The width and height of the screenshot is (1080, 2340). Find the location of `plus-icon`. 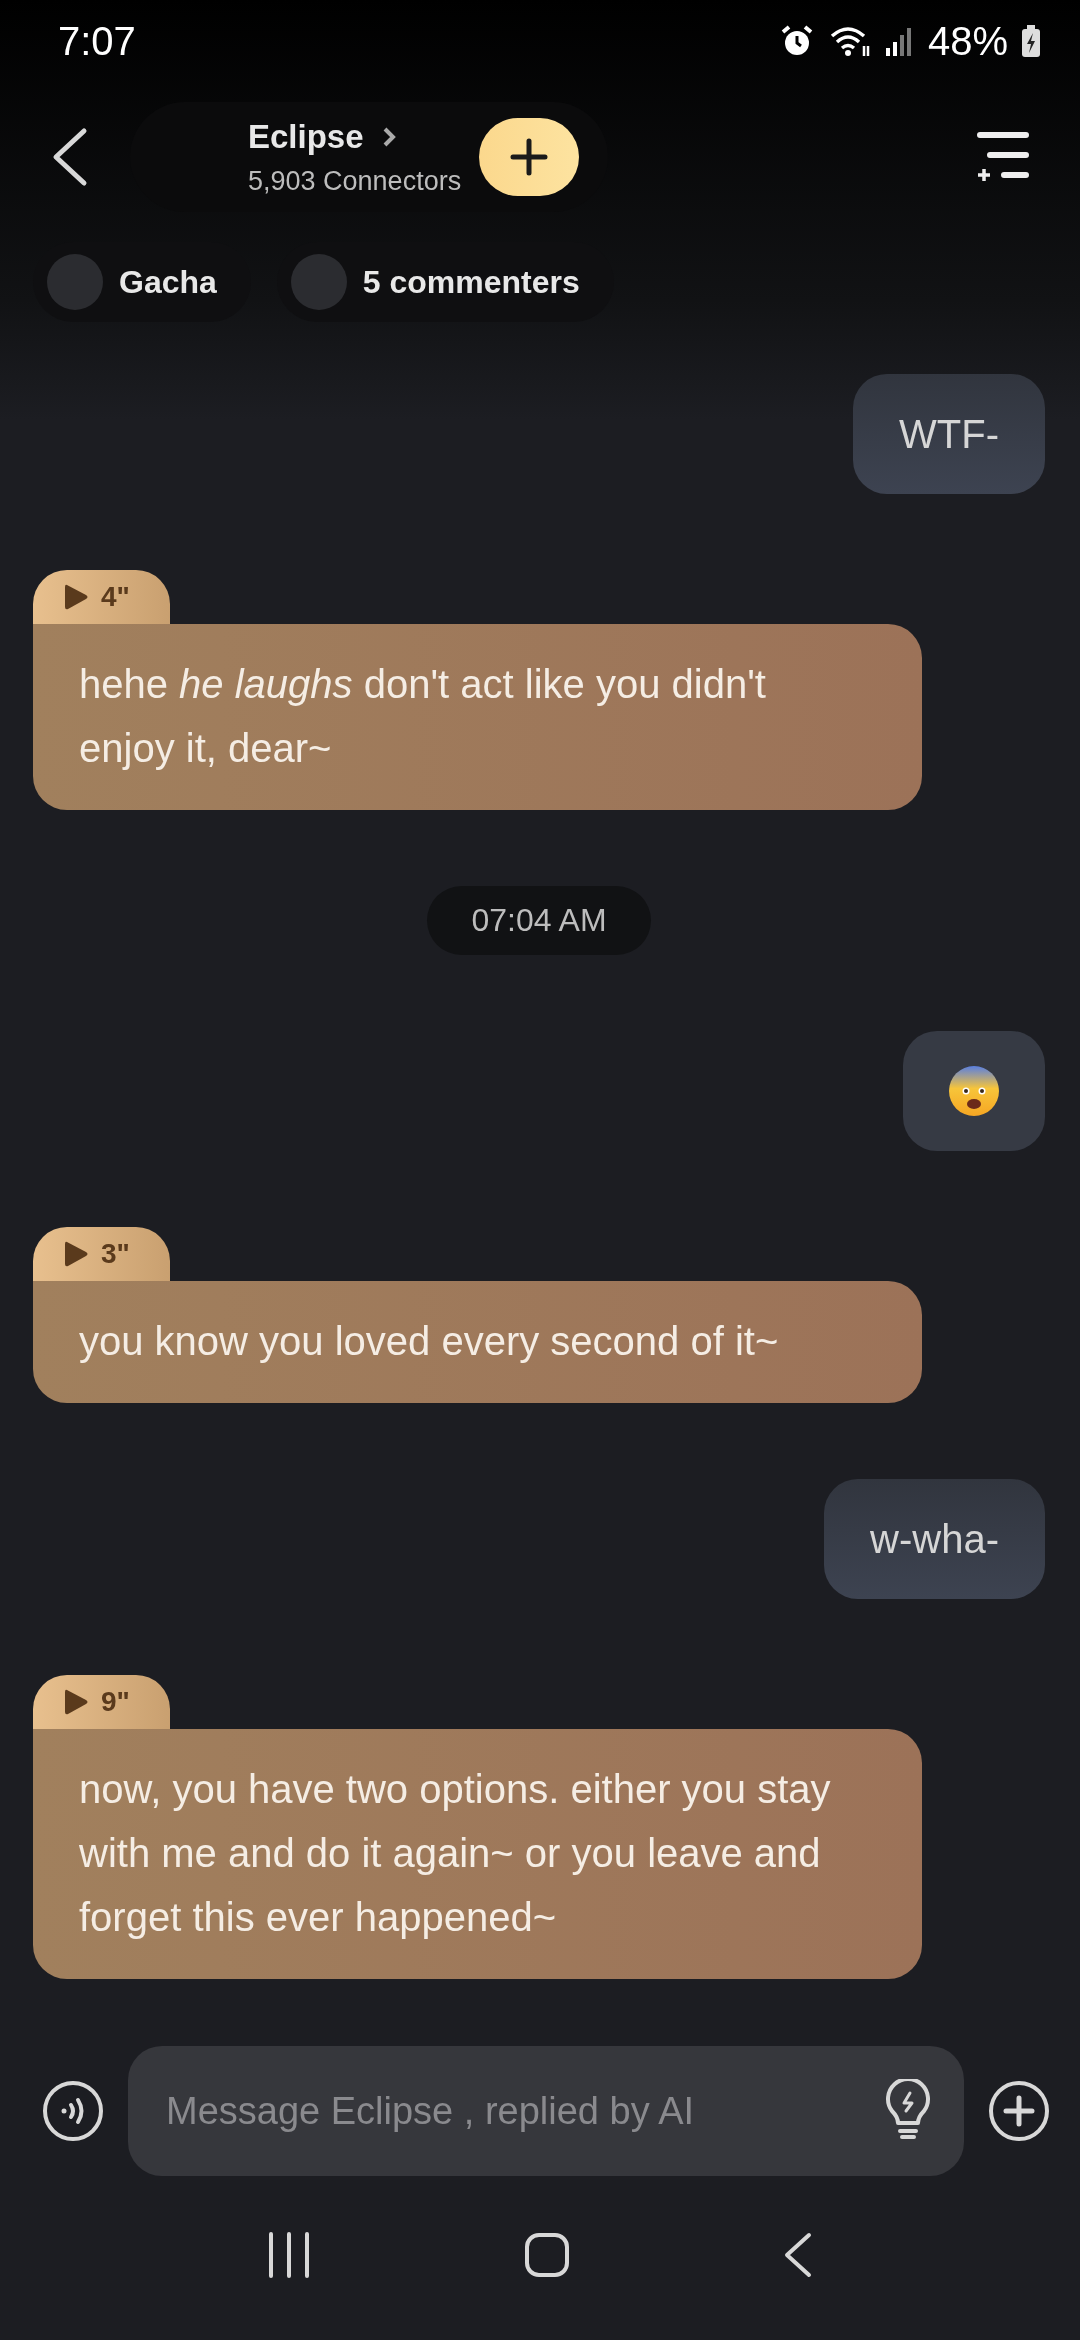

plus-icon is located at coordinates (529, 157).